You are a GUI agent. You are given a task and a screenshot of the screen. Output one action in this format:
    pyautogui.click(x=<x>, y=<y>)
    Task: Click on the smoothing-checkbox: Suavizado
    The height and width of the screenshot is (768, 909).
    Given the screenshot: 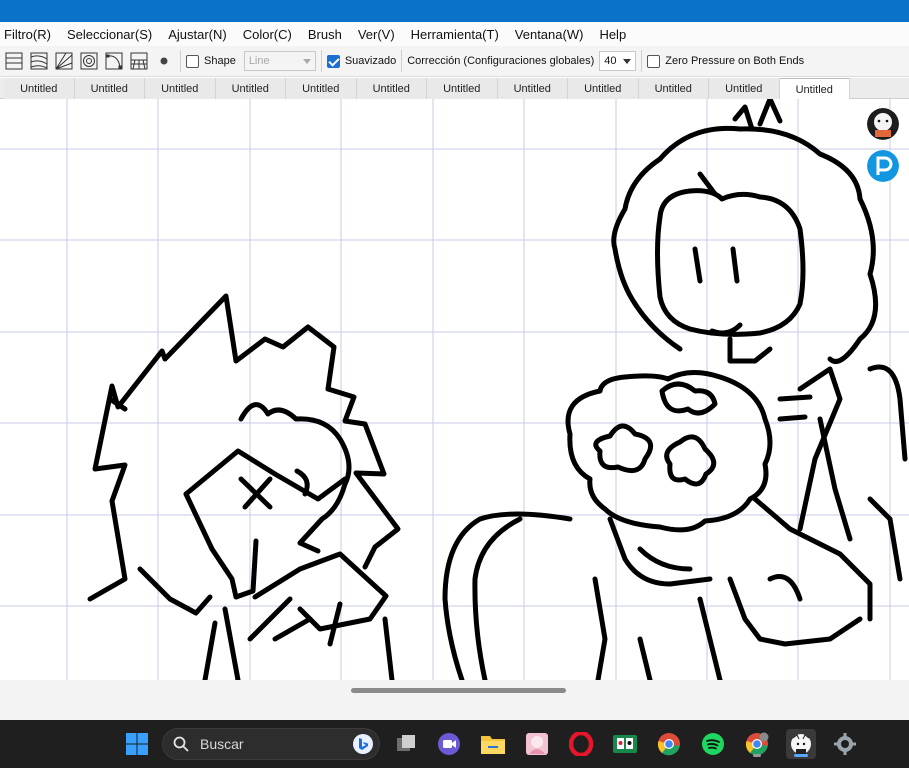 What is the action you would take?
    pyautogui.click(x=361, y=61)
    